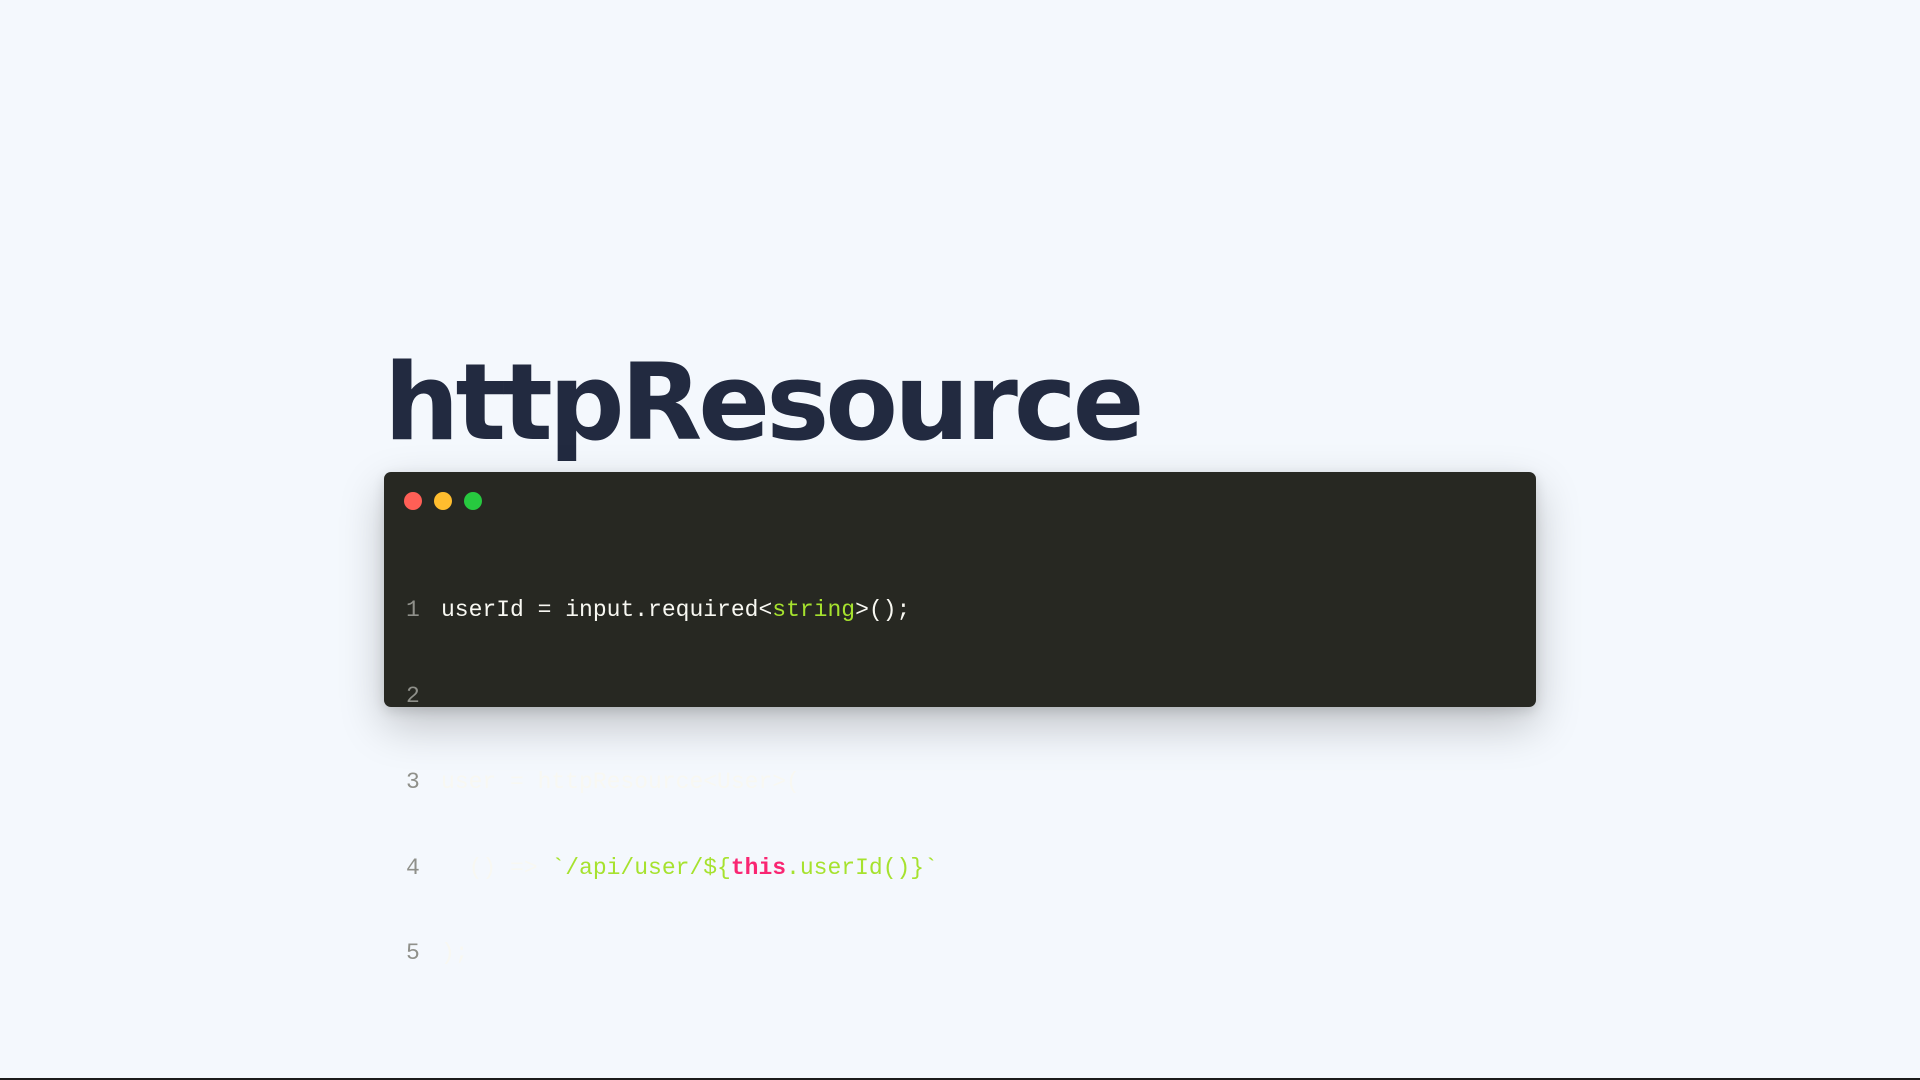 This screenshot has height=1080, width=1920. Describe the element at coordinates (413, 781) in the screenshot. I see `line-number: 3` at that location.